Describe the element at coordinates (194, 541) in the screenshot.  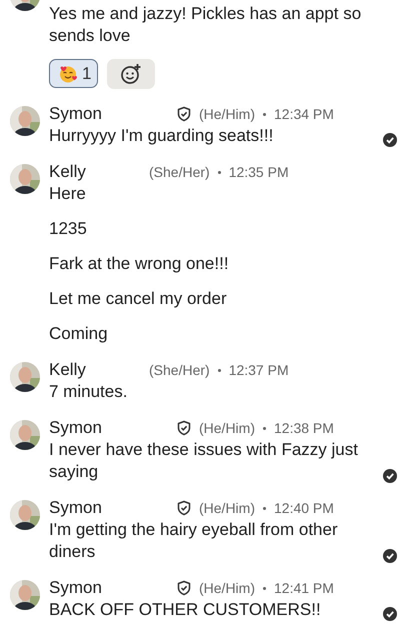
I see `message-text: I'm getting the hairy eyeball from other diners` at that location.